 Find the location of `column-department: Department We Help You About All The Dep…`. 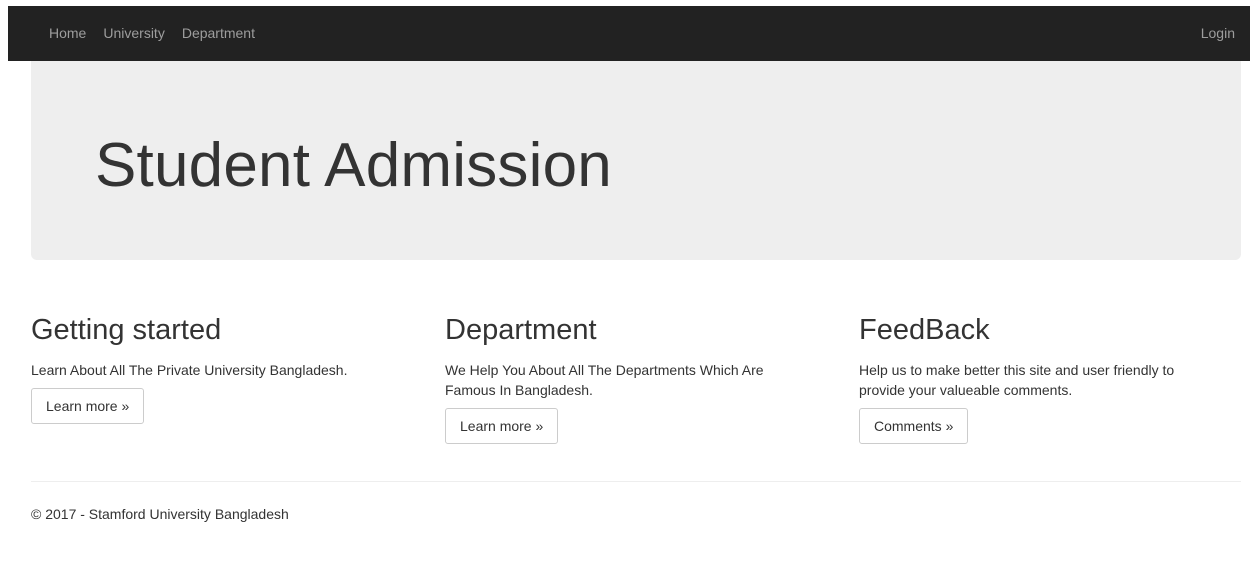

column-department: Department We Help You About All The Dep… is located at coordinates (635, 379).